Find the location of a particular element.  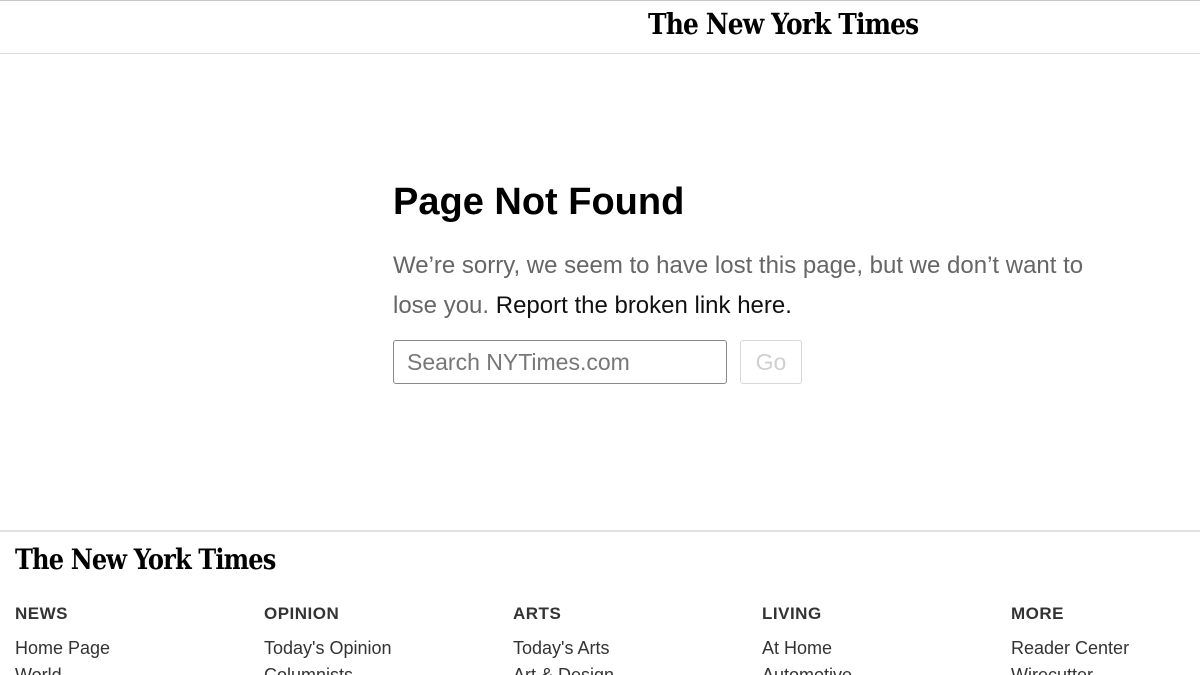

footer-column-more: MORE Reader Center Wirecutter is located at coordinates (1101, 639).